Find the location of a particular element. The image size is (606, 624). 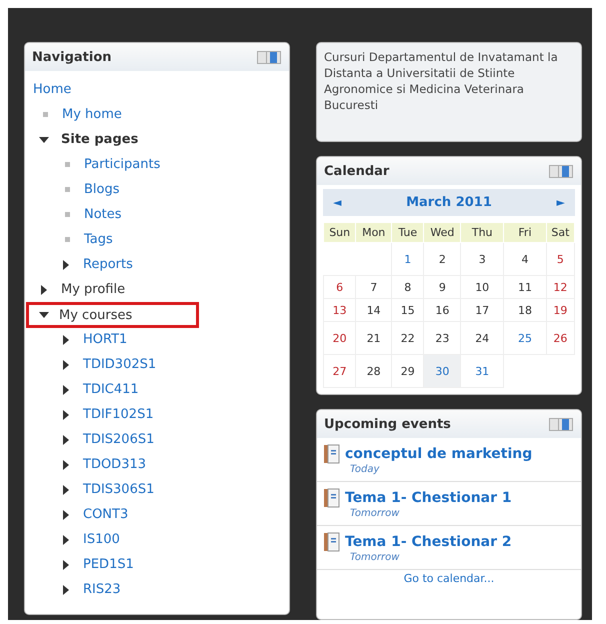

day-cell: 19 is located at coordinates (560, 310).